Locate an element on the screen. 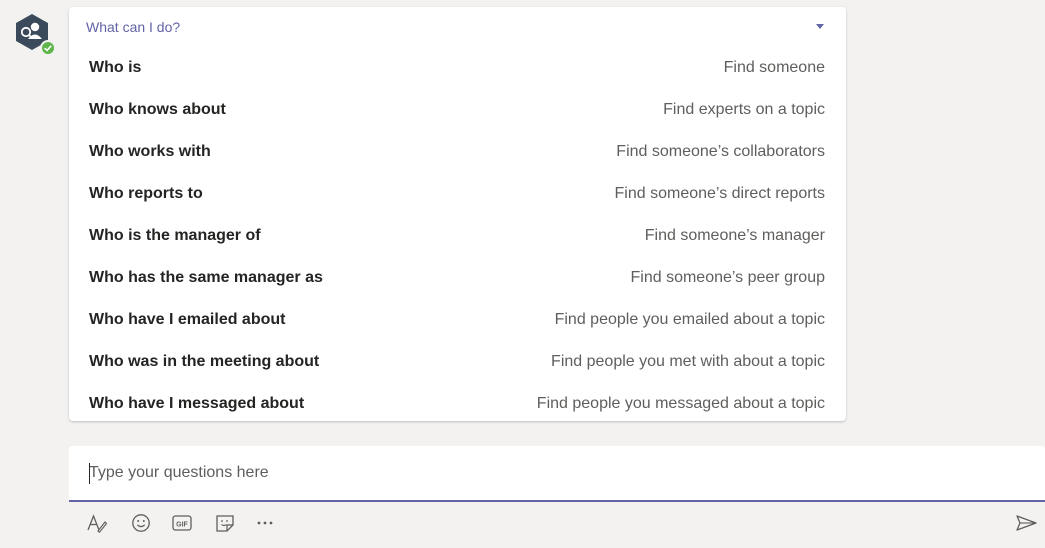 This screenshot has width=1045, height=548. command-description: Find people you met with about a topic is located at coordinates (688, 361).